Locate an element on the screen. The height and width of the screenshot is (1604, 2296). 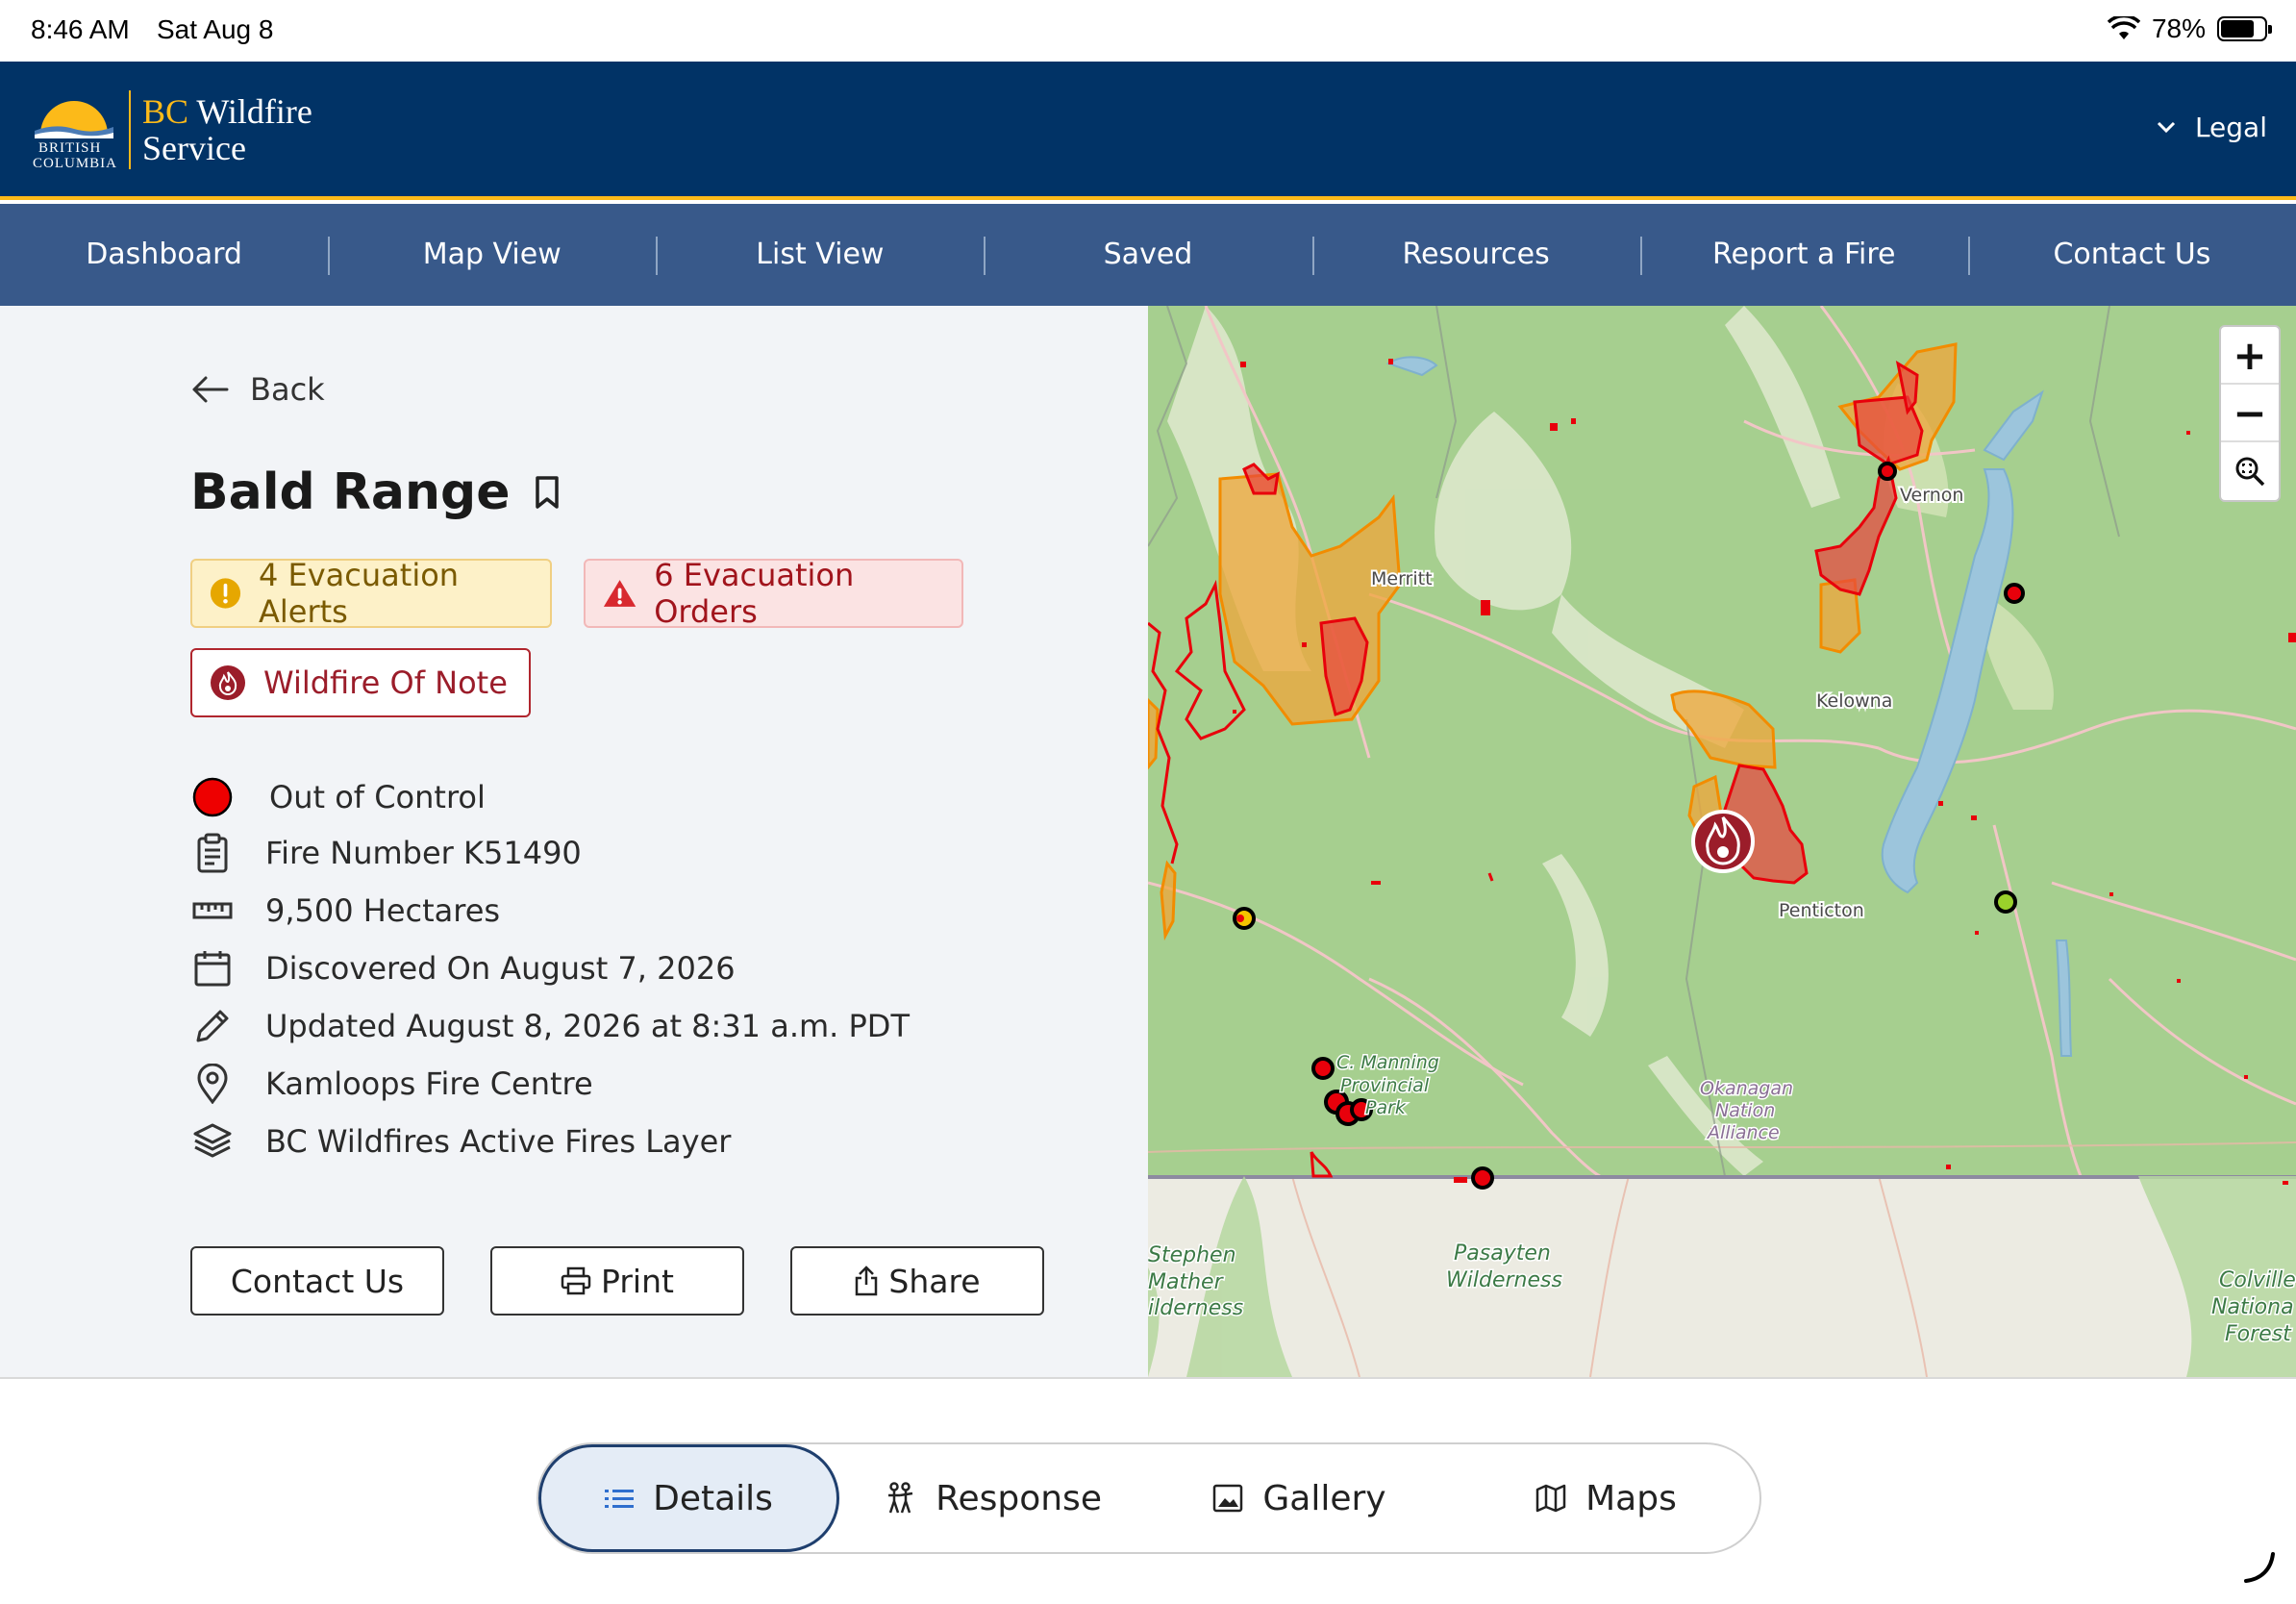
warning-triangle-icon is located at coordinates (619, 593).